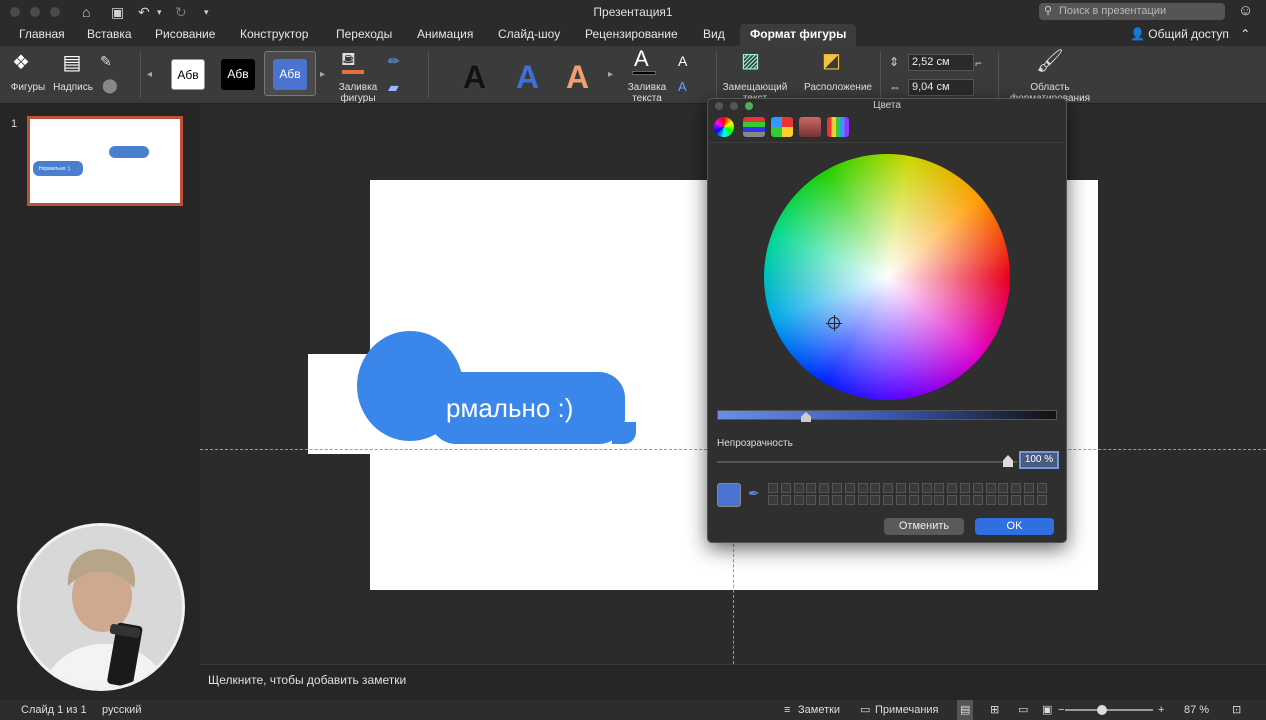 Image resolution: width=1266 pixels, height=720 pixels. I want to click on opacity-slider, so click(867, 462).